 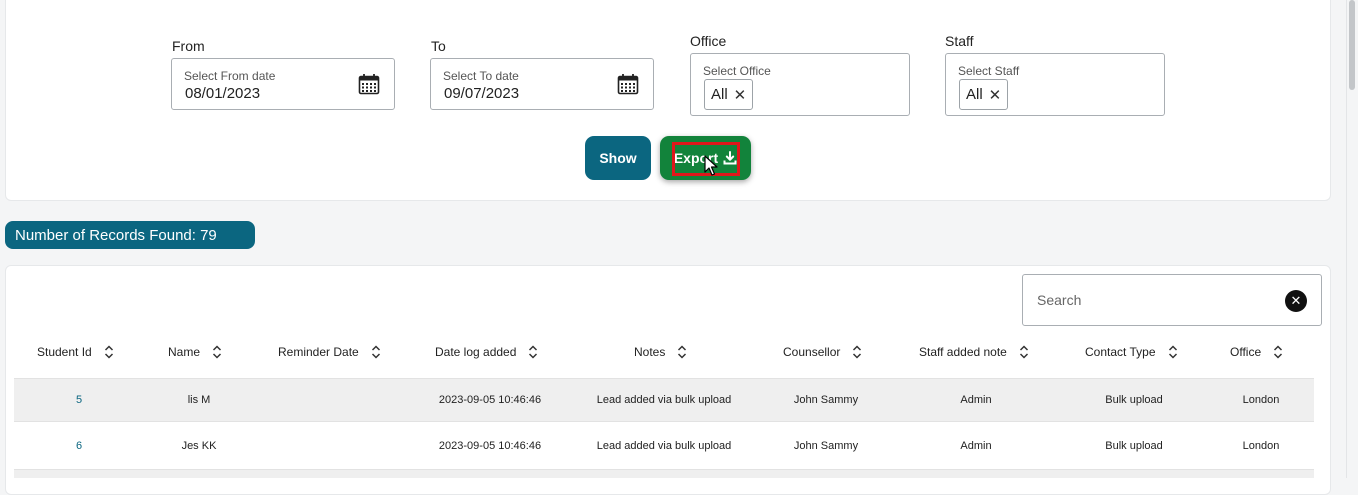 What do you see at coordinates (223, 93) in the screenshot?
I see `from-date-value: 08/01/2023` at bounding box center [223, 93].